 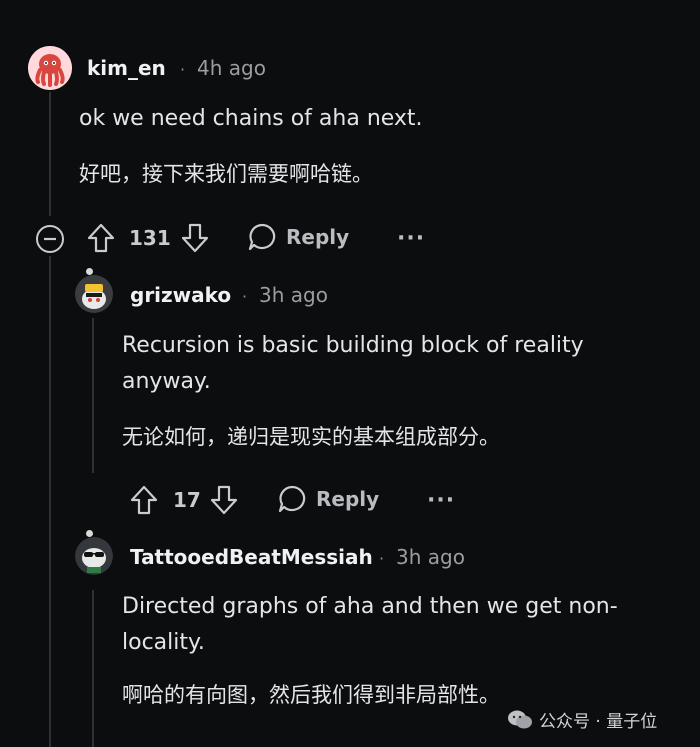 What do you see at coordinates (598, 722) in the screenshot?
I see `watermark-text: 公众号 · 量子位` at bounding box center [598, 722].